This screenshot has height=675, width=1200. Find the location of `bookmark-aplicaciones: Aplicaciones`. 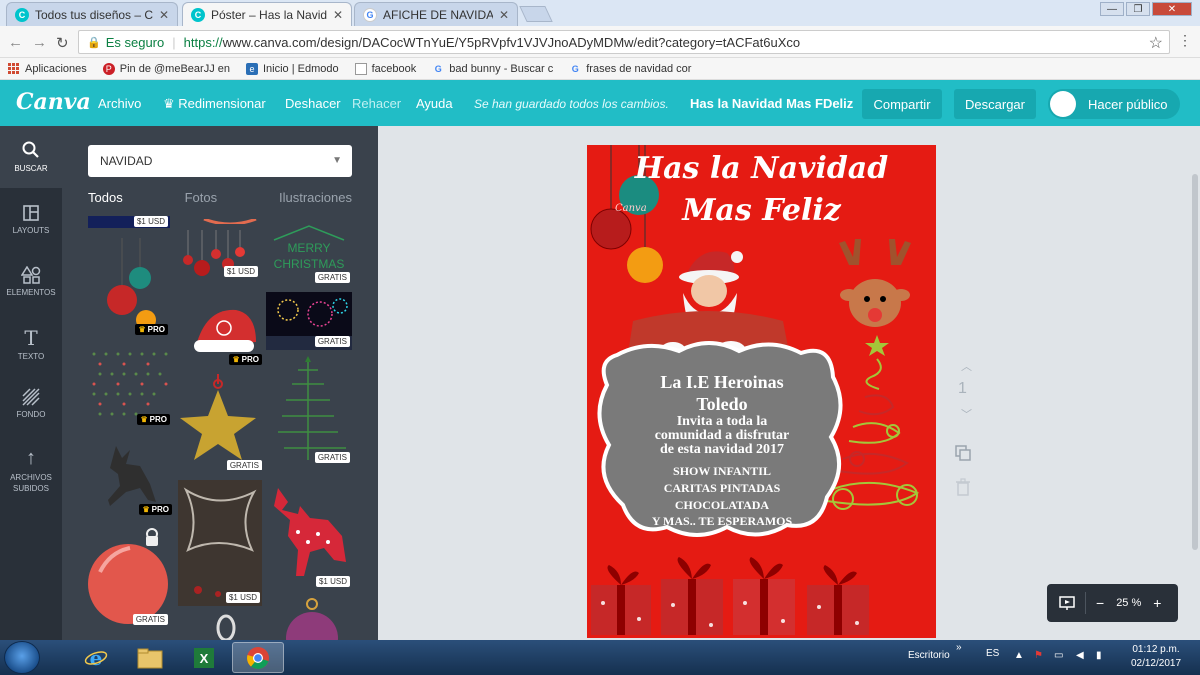

bookmark-aplicaciones: Aplicaciones is located at coordinates (47, 69).